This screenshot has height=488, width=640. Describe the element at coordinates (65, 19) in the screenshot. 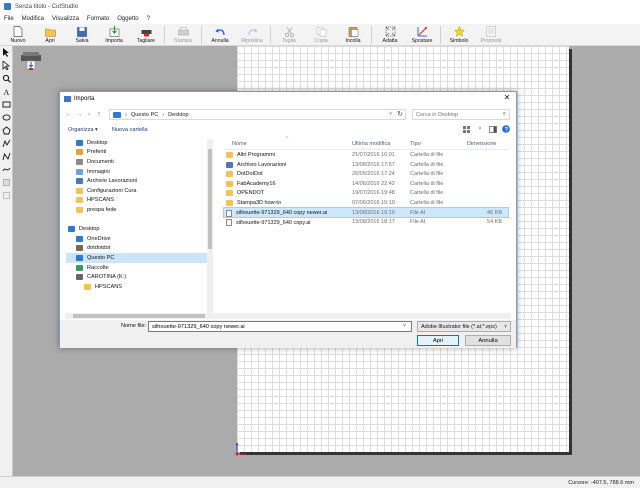

I see `menu-visualizza: Visualizza` at that location.